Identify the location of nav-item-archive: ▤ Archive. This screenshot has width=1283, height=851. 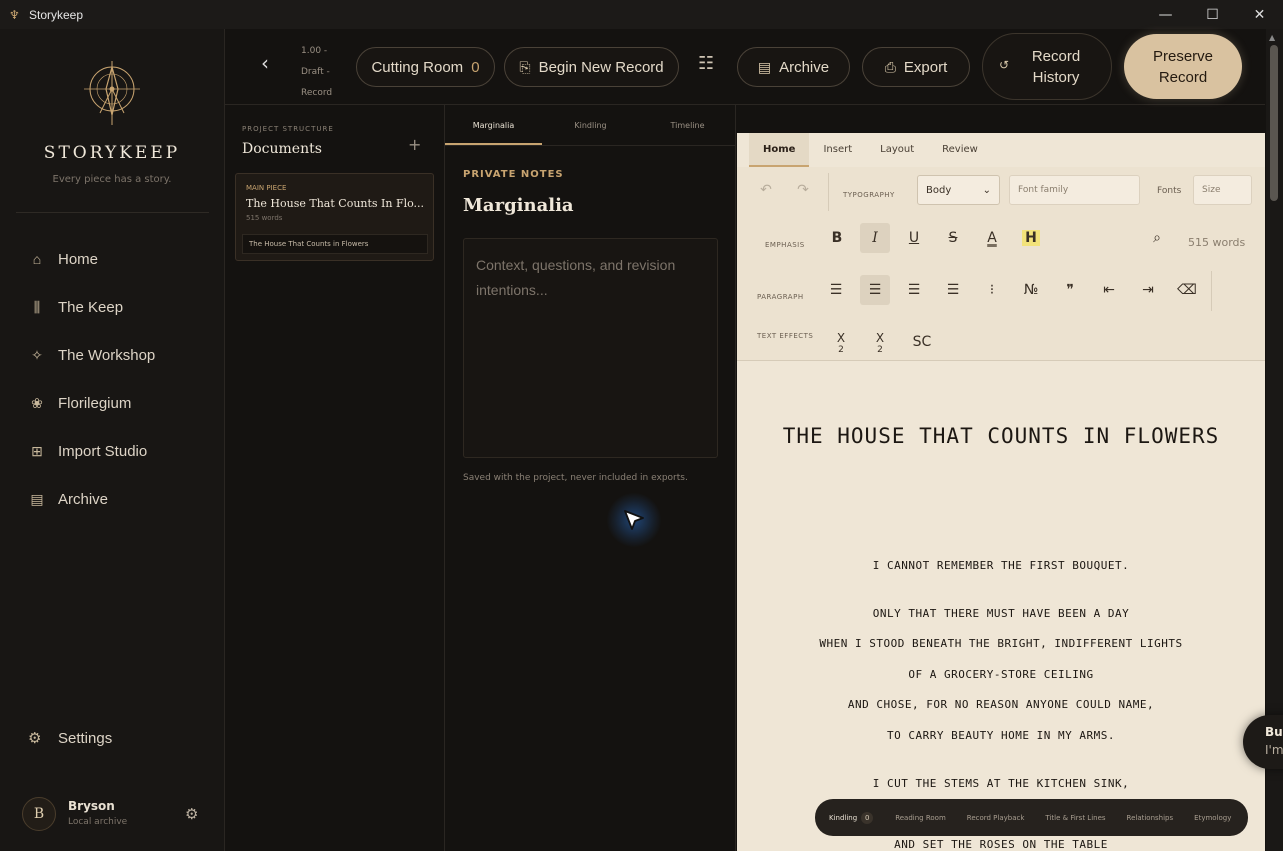
(112, 499).